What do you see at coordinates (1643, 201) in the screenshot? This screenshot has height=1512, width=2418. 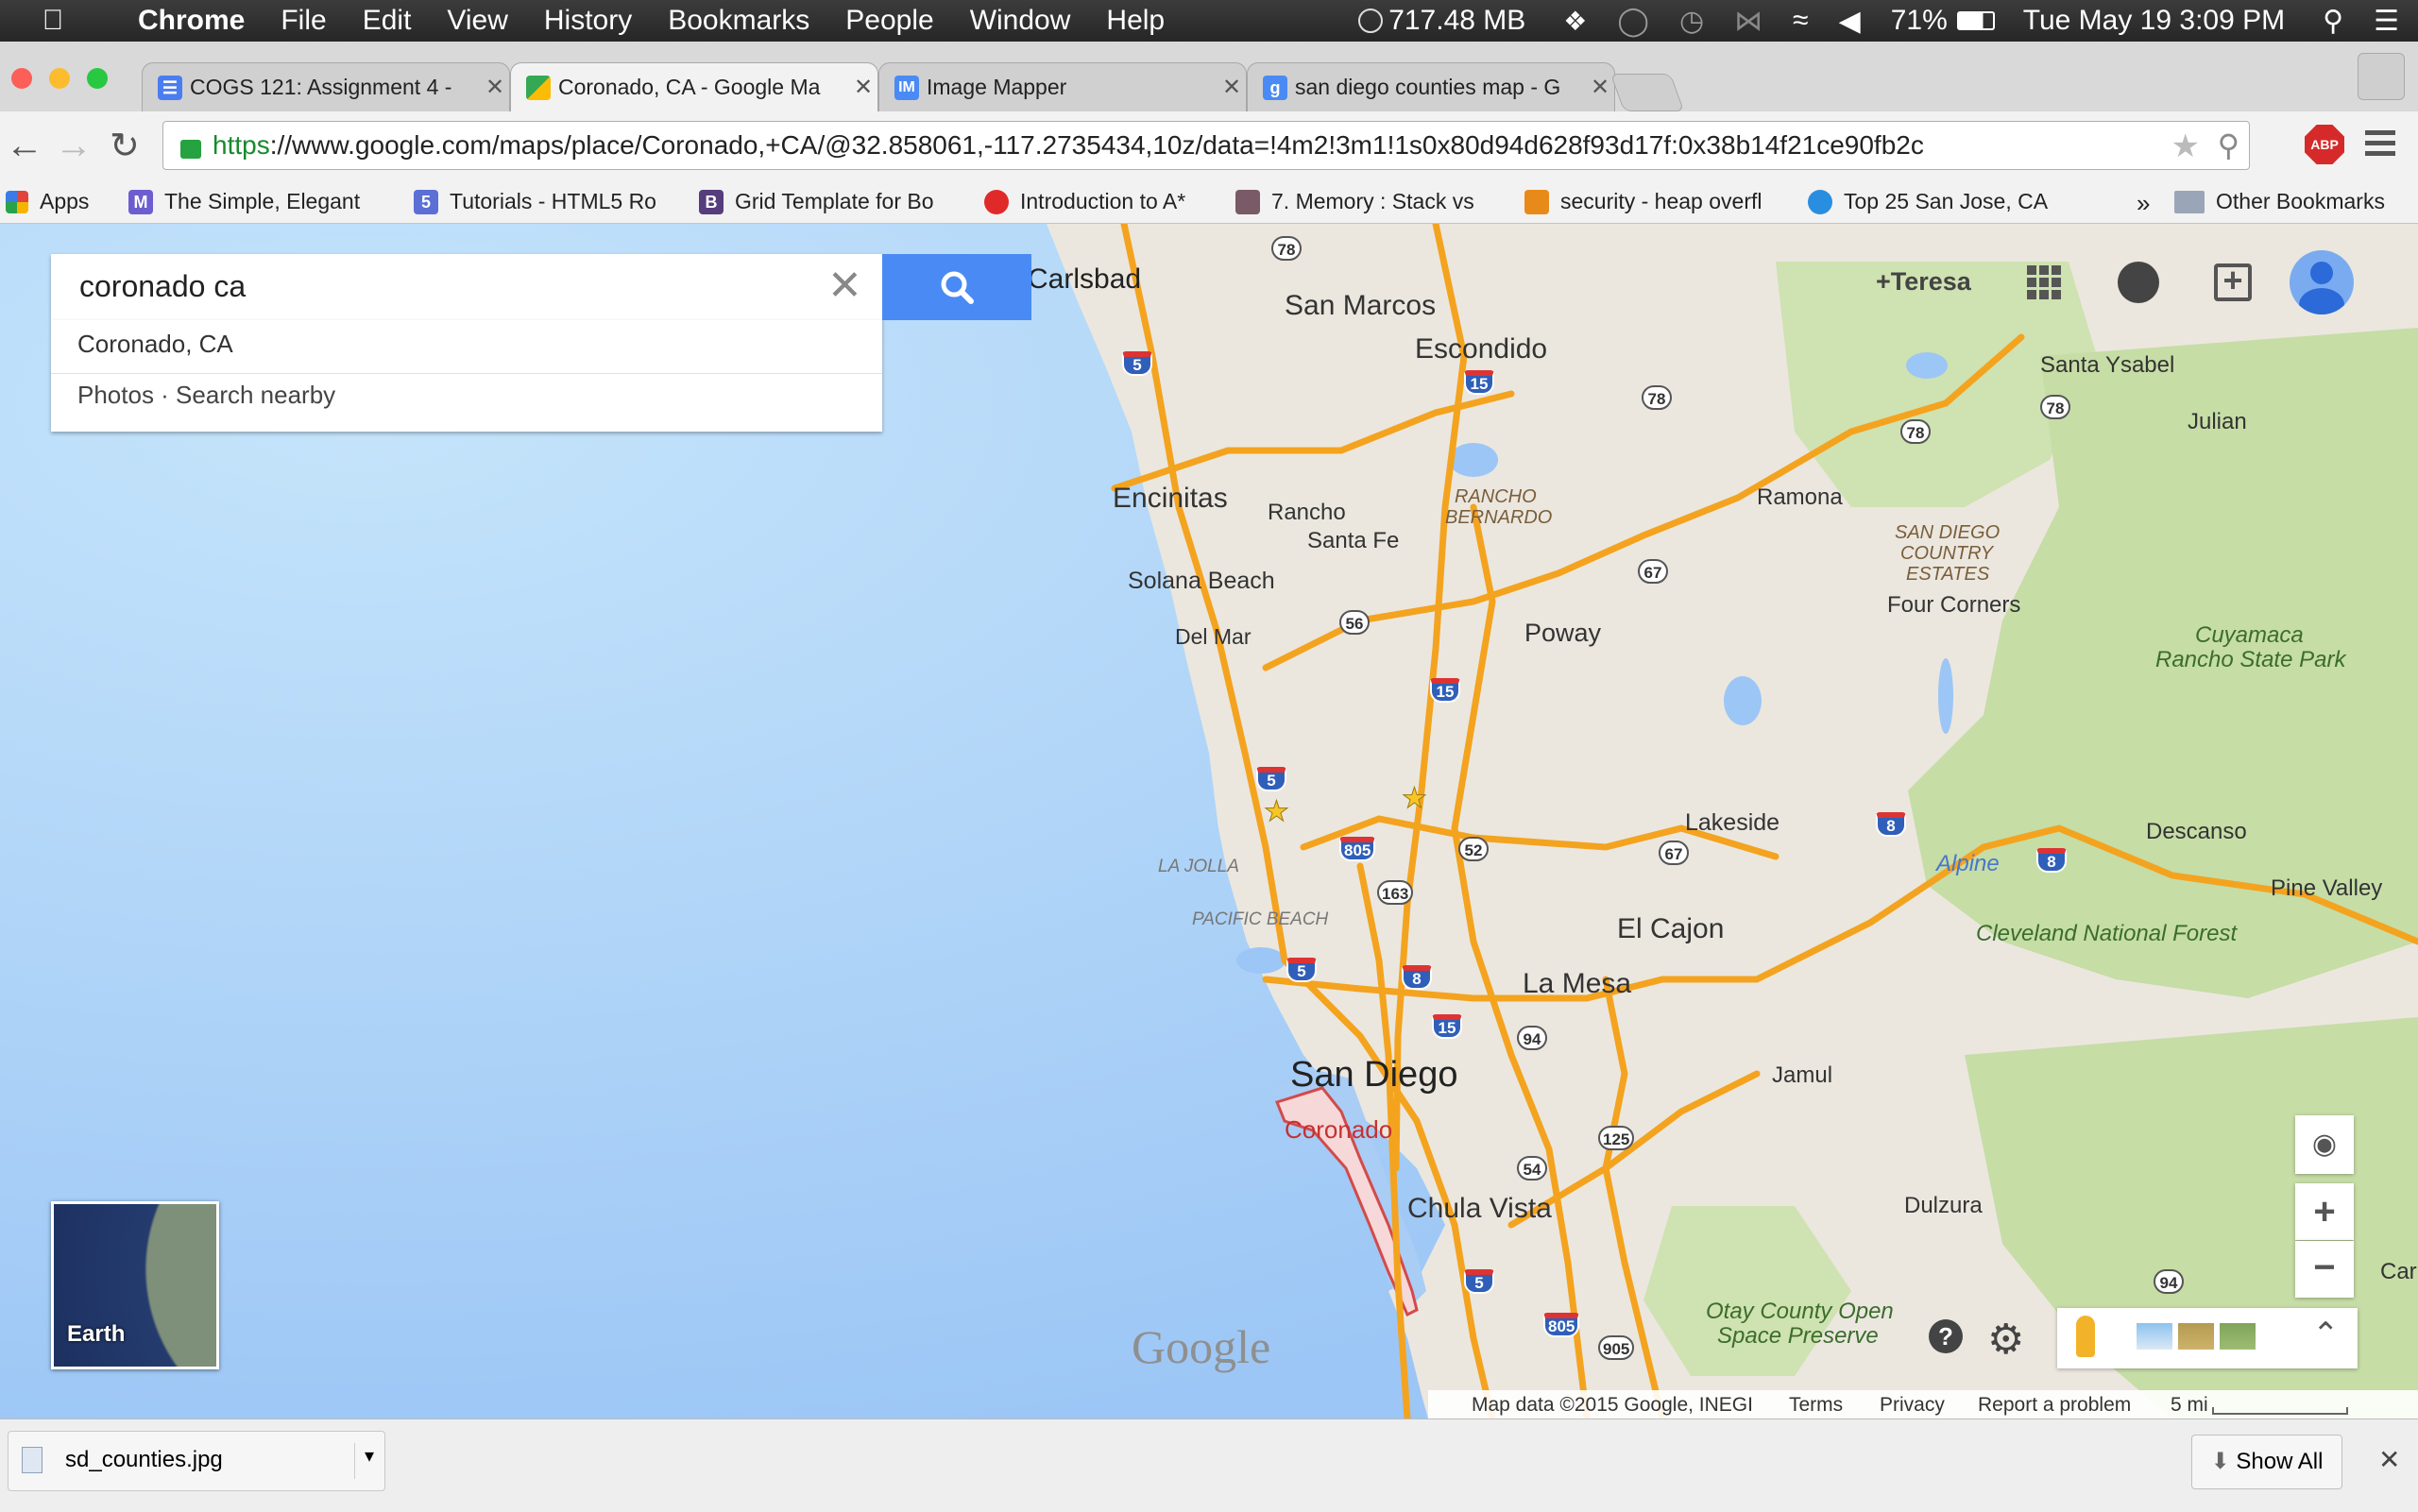 I see `bookmark-heap-overflow: security - heap overfl` at bounding box center [1643, 201].